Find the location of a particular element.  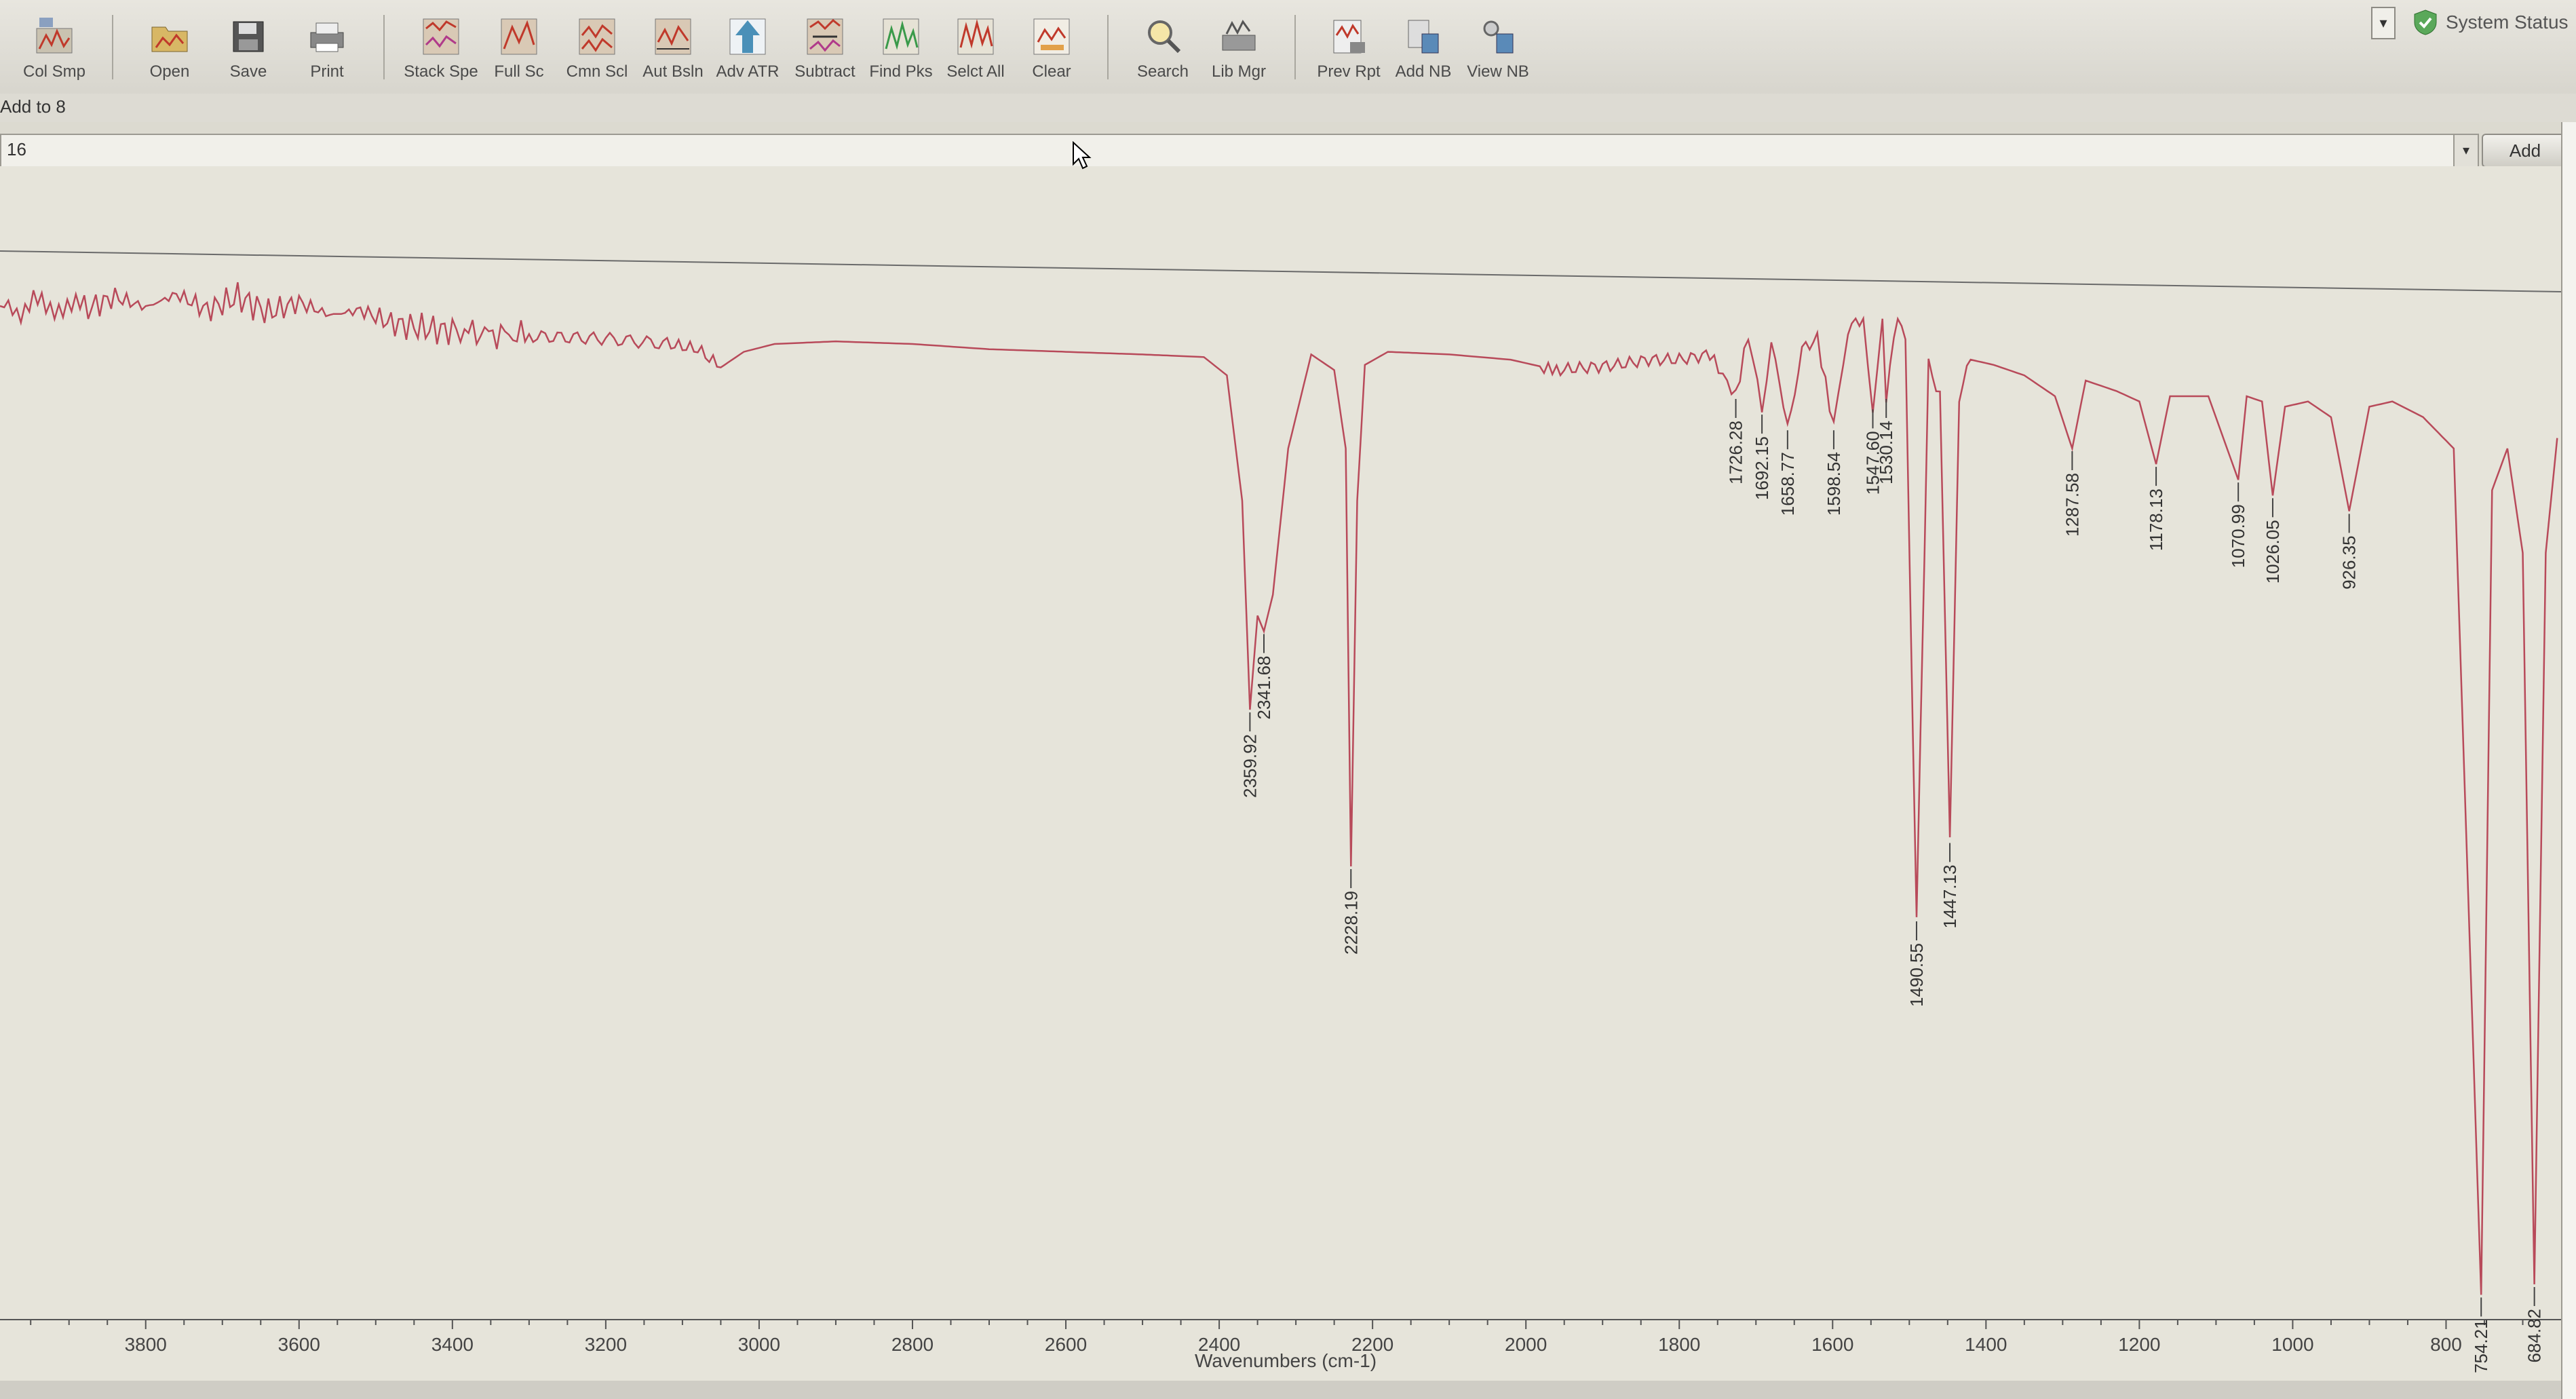

peak-label: 1447.13 is located at coordinates (1950, 886).